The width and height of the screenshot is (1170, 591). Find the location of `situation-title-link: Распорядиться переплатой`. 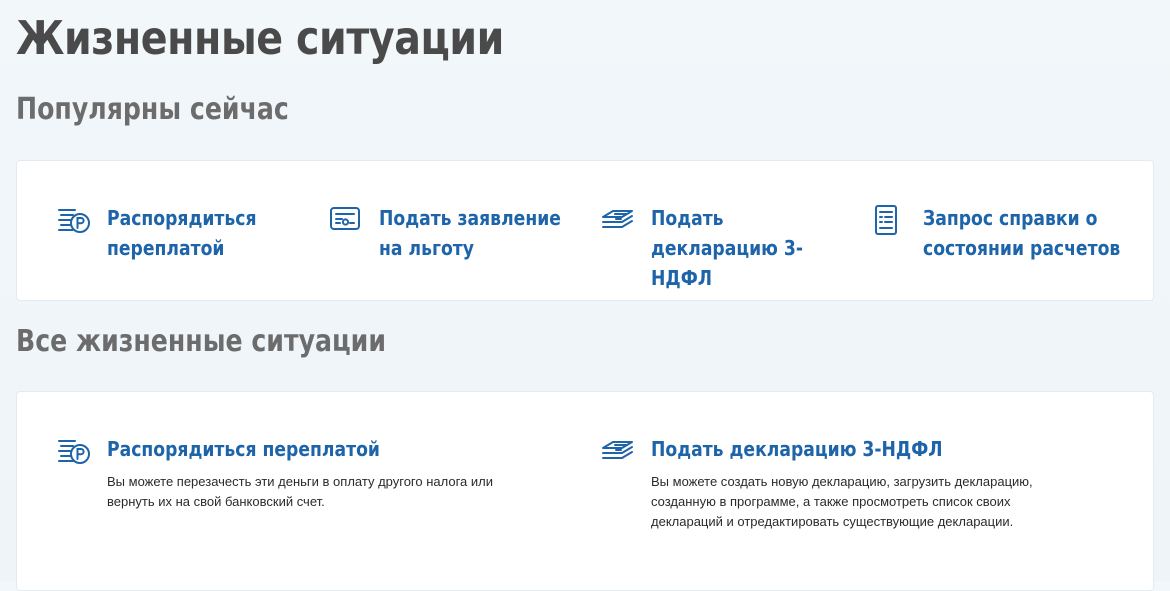

situation-title-link: Распорядиться переплатой is located at coordinates (243, 449).